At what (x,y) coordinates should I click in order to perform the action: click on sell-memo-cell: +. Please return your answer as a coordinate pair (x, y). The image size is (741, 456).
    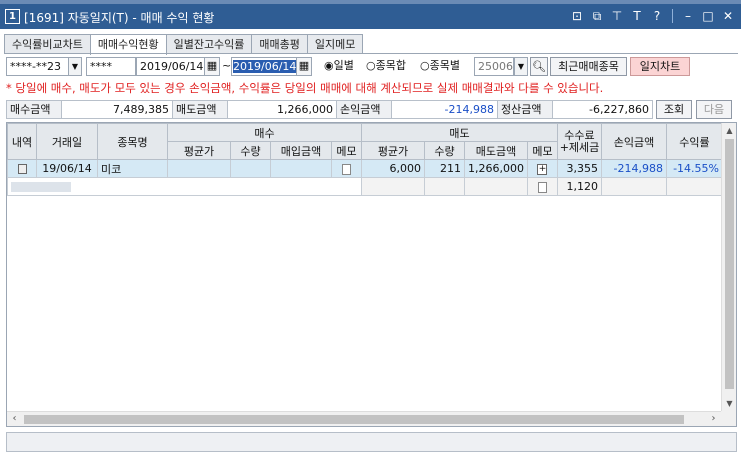
    Looking at the image, I should click on (542, 168).